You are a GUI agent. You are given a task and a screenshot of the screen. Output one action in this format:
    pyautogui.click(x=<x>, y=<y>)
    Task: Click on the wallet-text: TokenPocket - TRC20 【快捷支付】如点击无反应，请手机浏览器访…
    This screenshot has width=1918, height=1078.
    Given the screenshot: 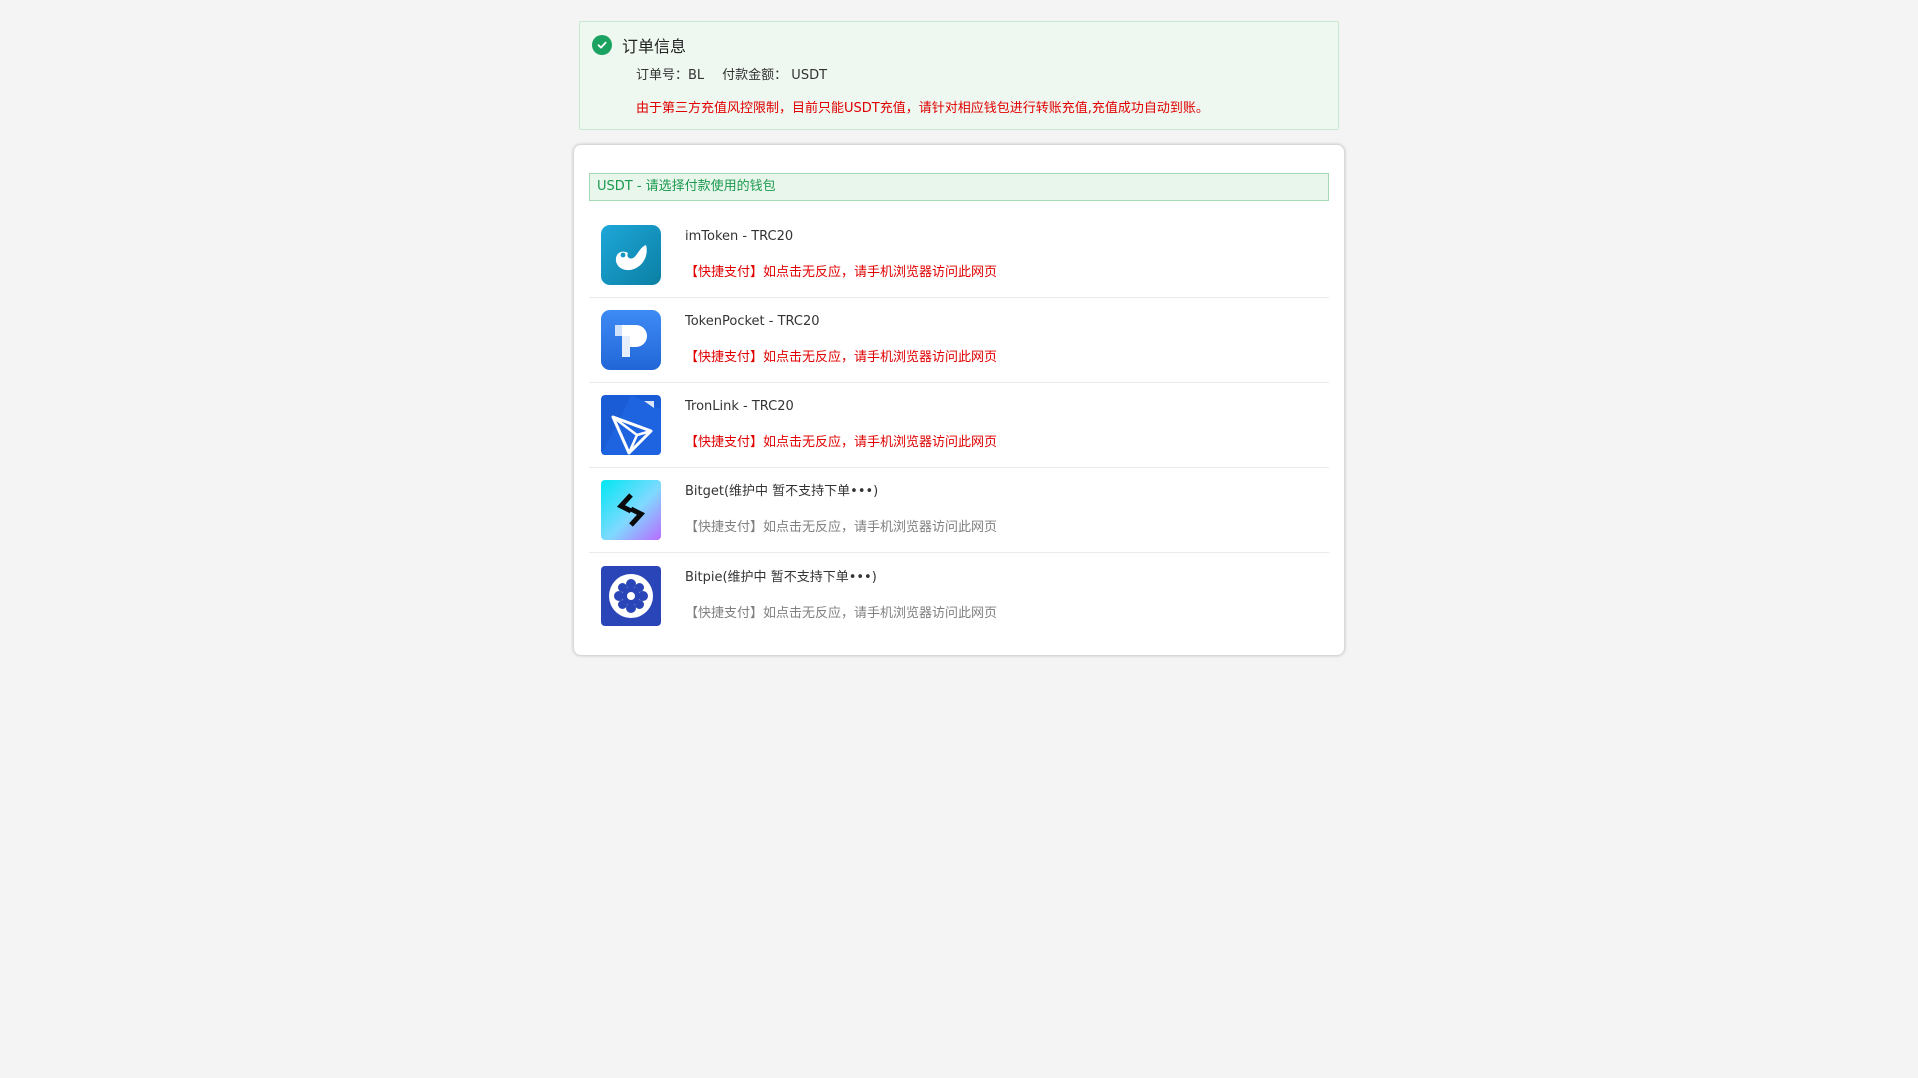 What is the action you would take?
    pyautogui.click(x=841, y=340)
    